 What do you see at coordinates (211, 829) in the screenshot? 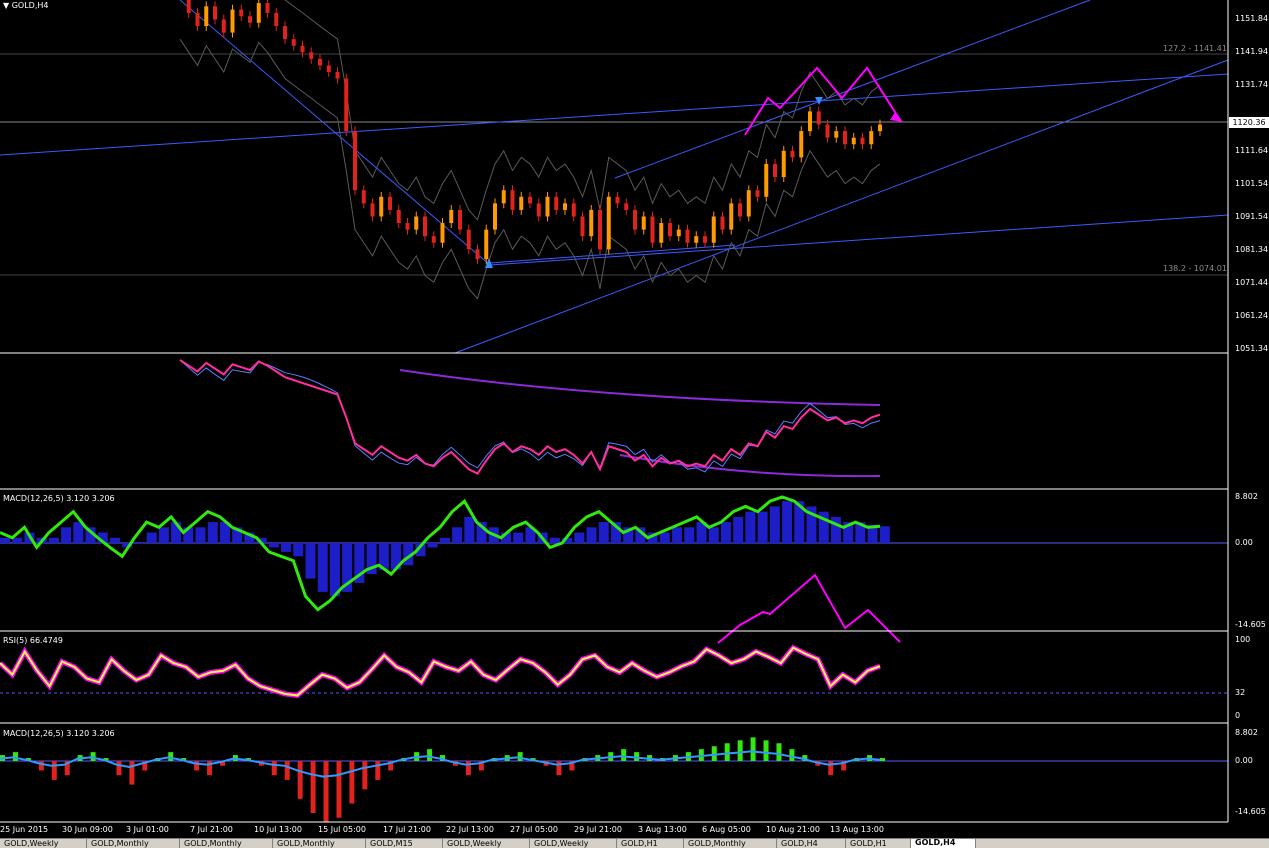
I see `time-tick: 7 Jul 21:00` at bounding box center [211, 829].